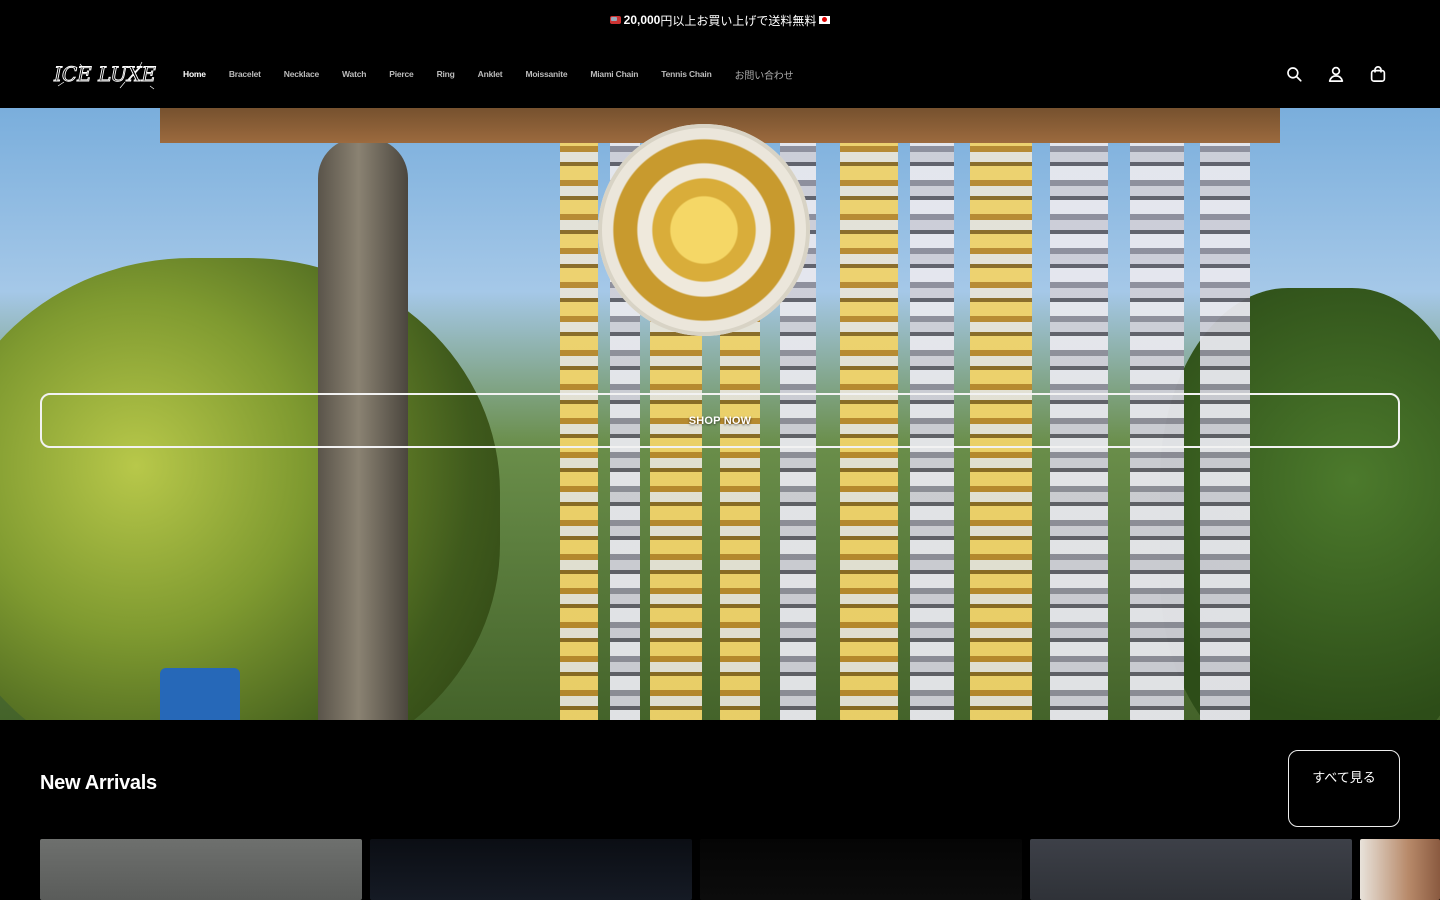 This screenshot has height=900, width=1440. What do you see at coordinates (720, 420) in the screenshot?
I see `shop-now-button: SHOP NOW` at bounding box center [720, 420].